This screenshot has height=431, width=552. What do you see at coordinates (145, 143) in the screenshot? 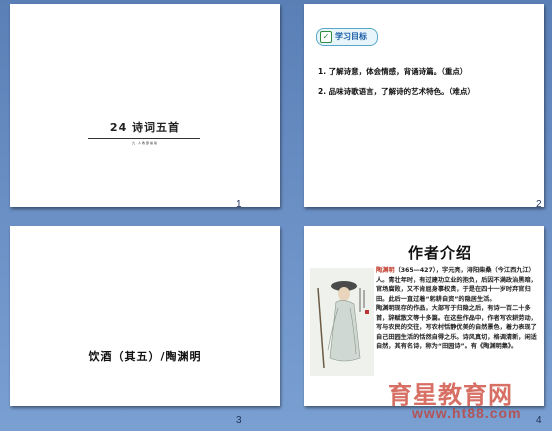
I see `slide-1-subtitle: 九·人教部编版` at bounding box center [145, 143].